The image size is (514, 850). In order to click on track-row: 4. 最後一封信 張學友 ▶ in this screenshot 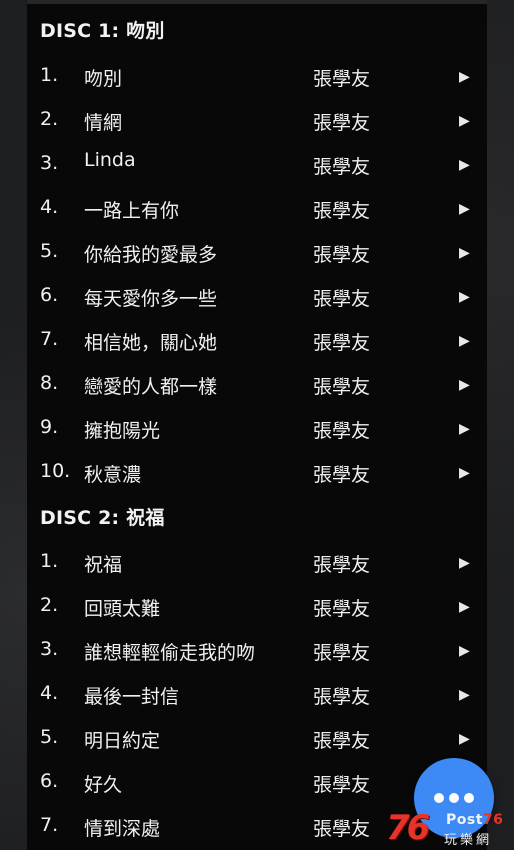, I will do `click(257, 693)`.